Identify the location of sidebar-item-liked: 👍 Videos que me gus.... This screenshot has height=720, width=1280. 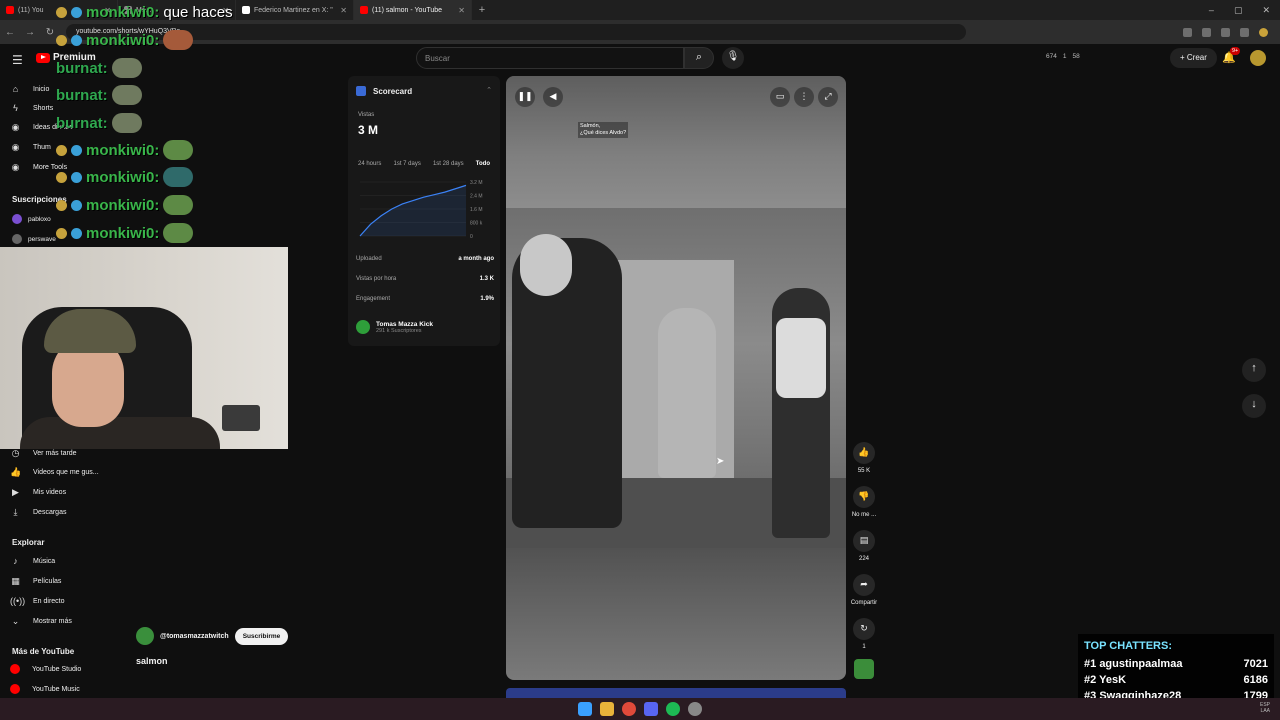
(54, 472).